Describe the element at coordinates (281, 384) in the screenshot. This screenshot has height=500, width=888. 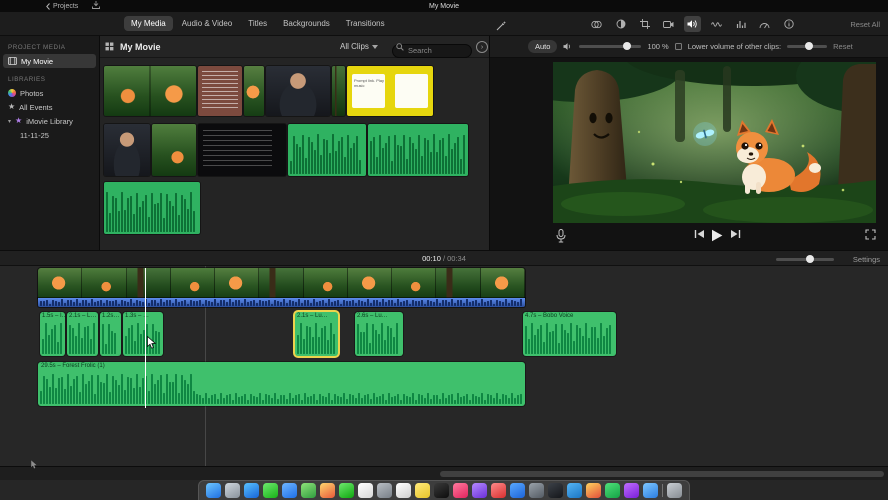
I see `timeline-music-clip: 29.5s – Forest Frolic (1)` at that location.